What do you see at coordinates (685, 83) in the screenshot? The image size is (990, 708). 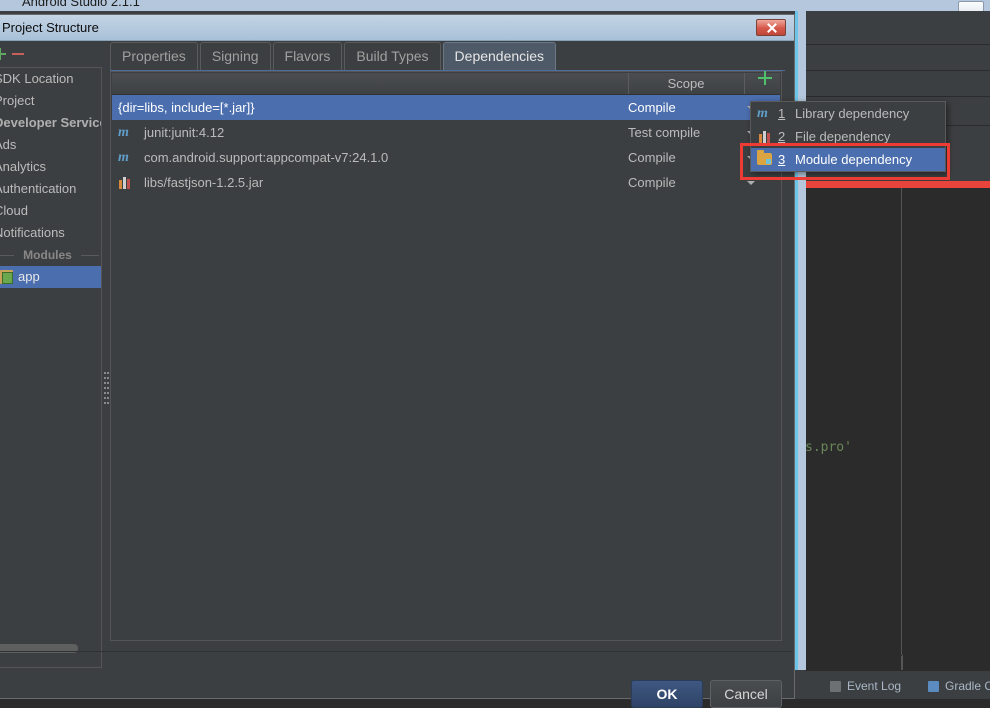 I see `column-header-scope: Scope` at bounding box center [685, 83].